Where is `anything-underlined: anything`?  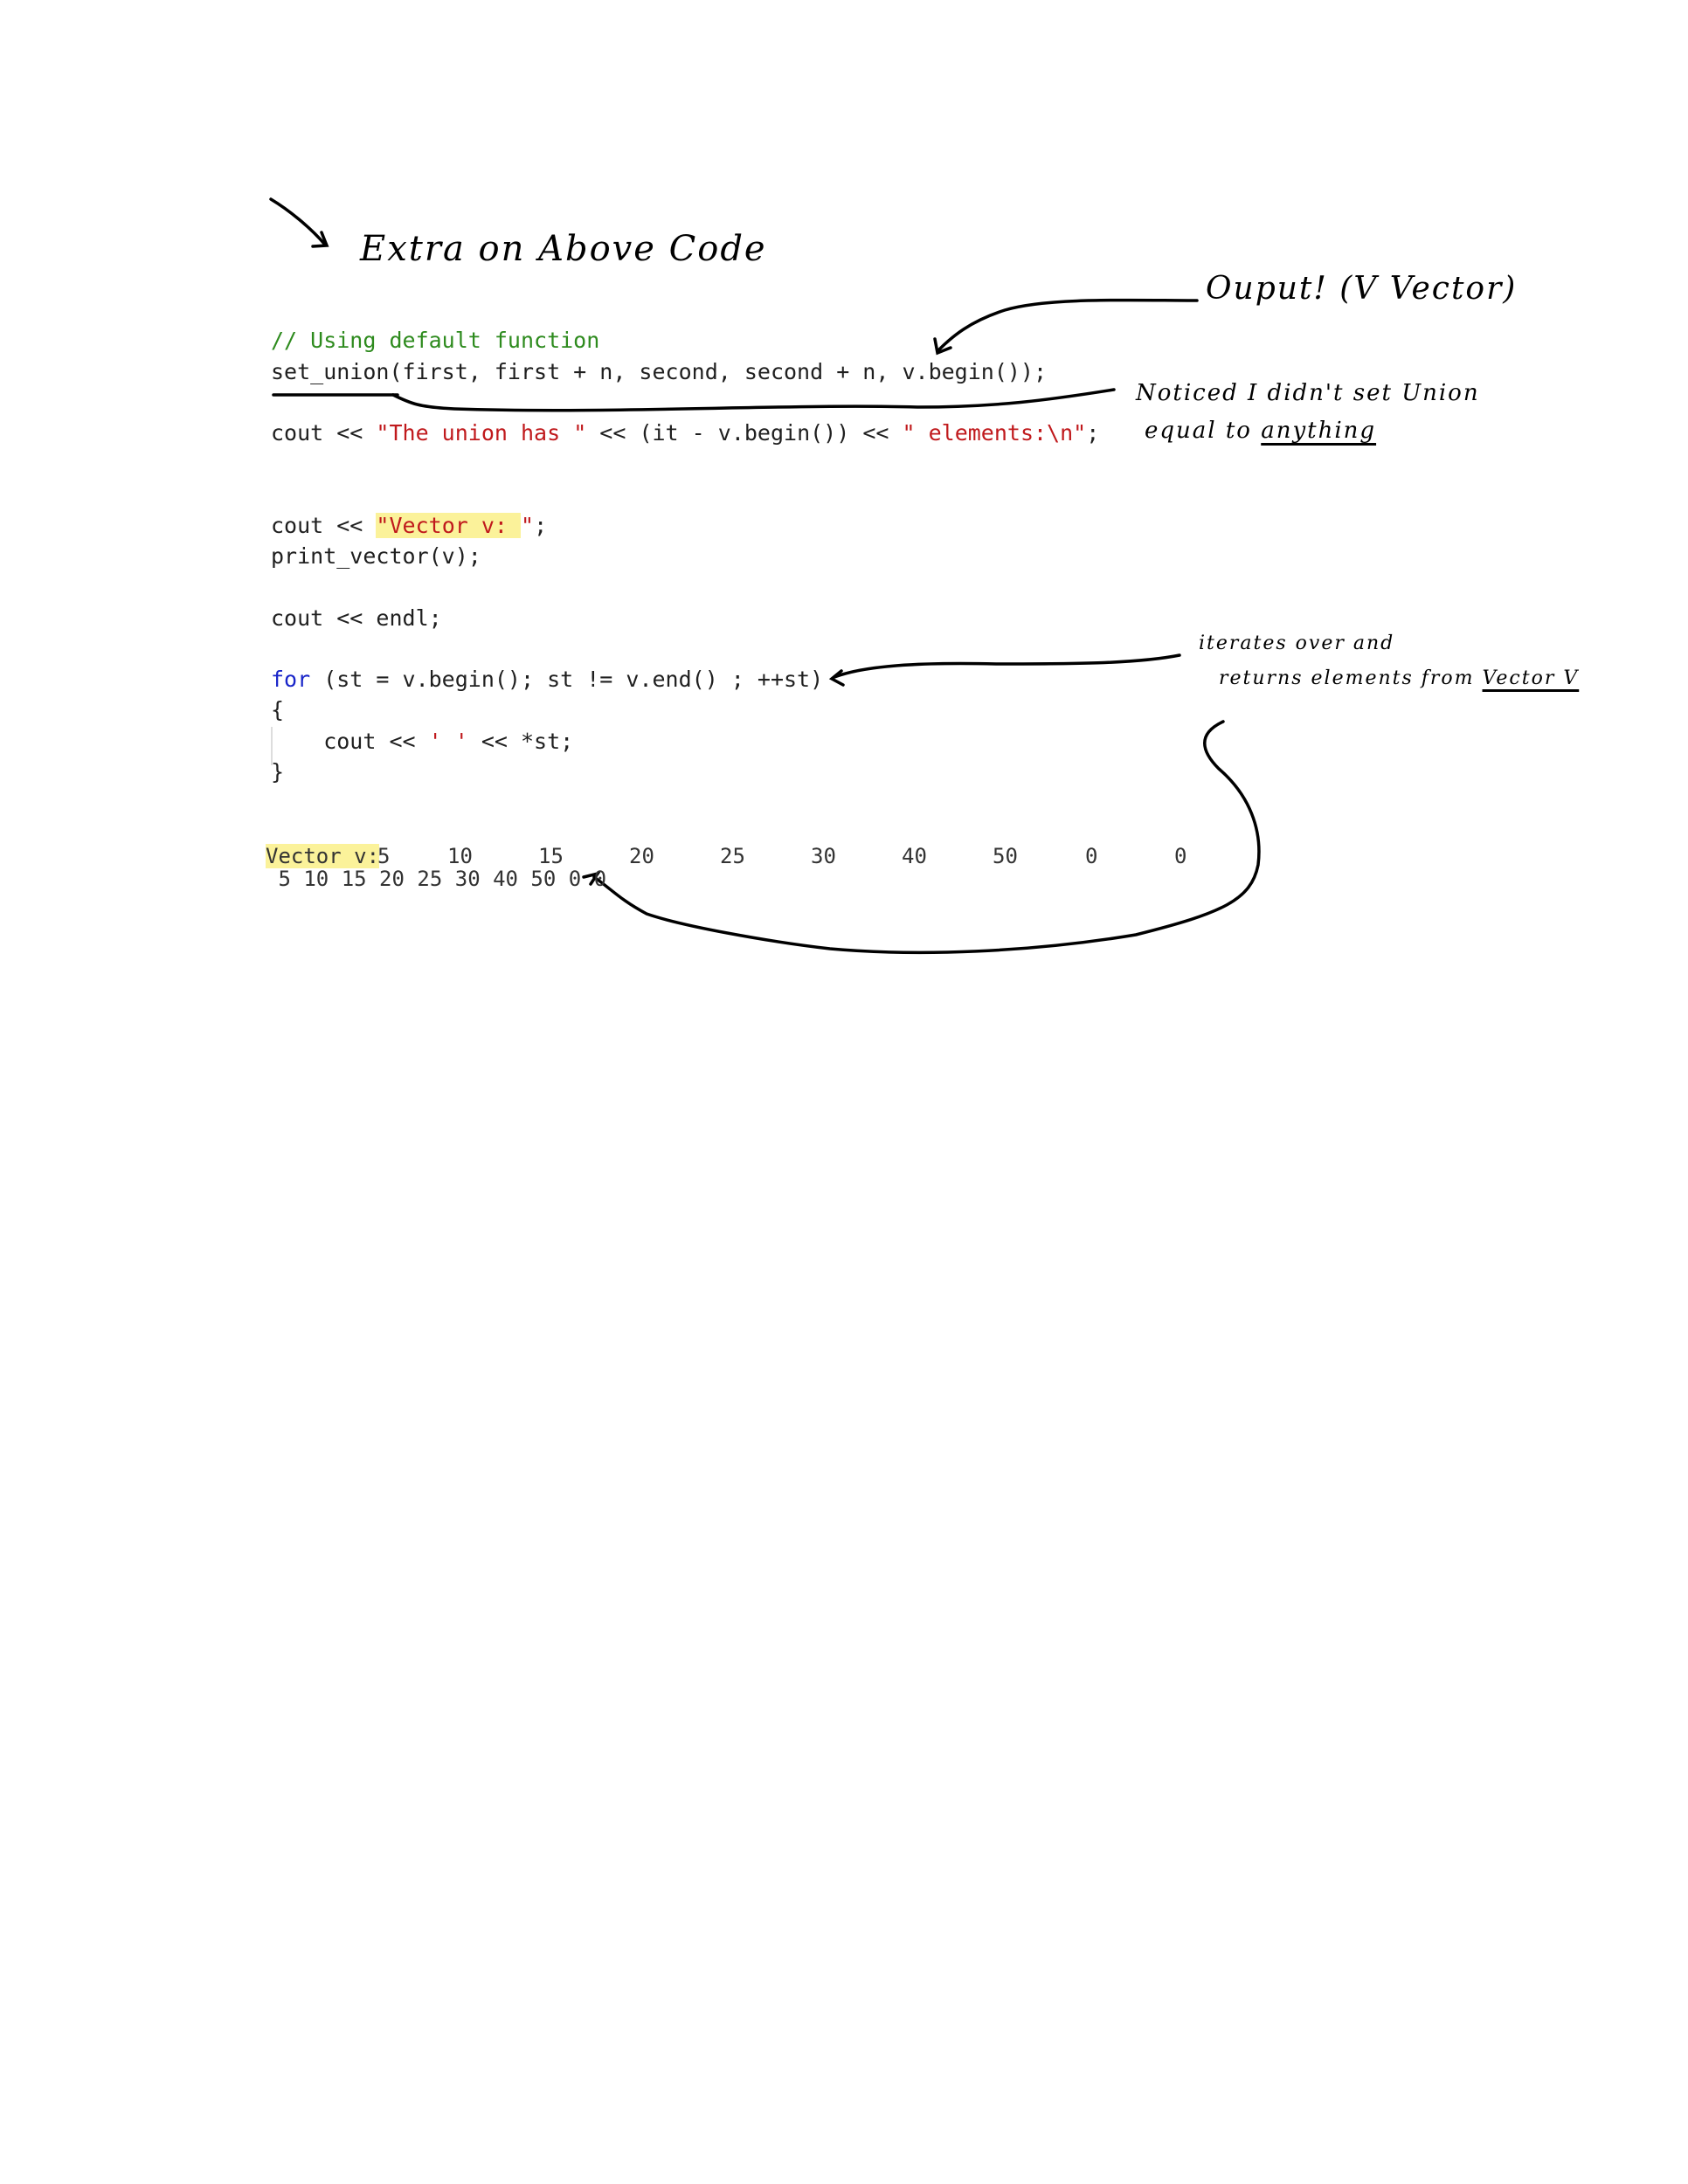 anything-underlined: anything is located at coordinates (1319, 431).